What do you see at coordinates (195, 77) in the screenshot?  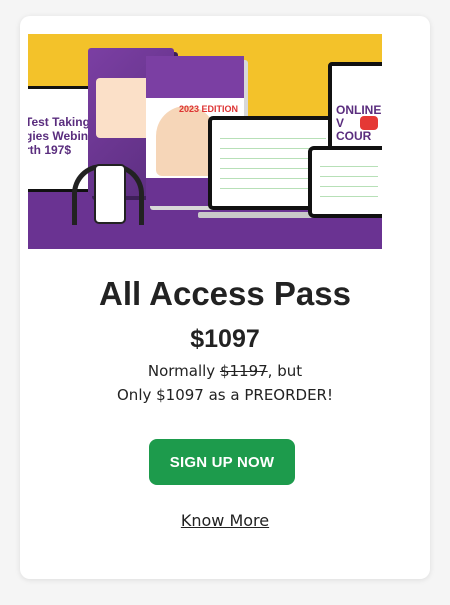 I see `book-cover-header` at bounding box center [195, 77].